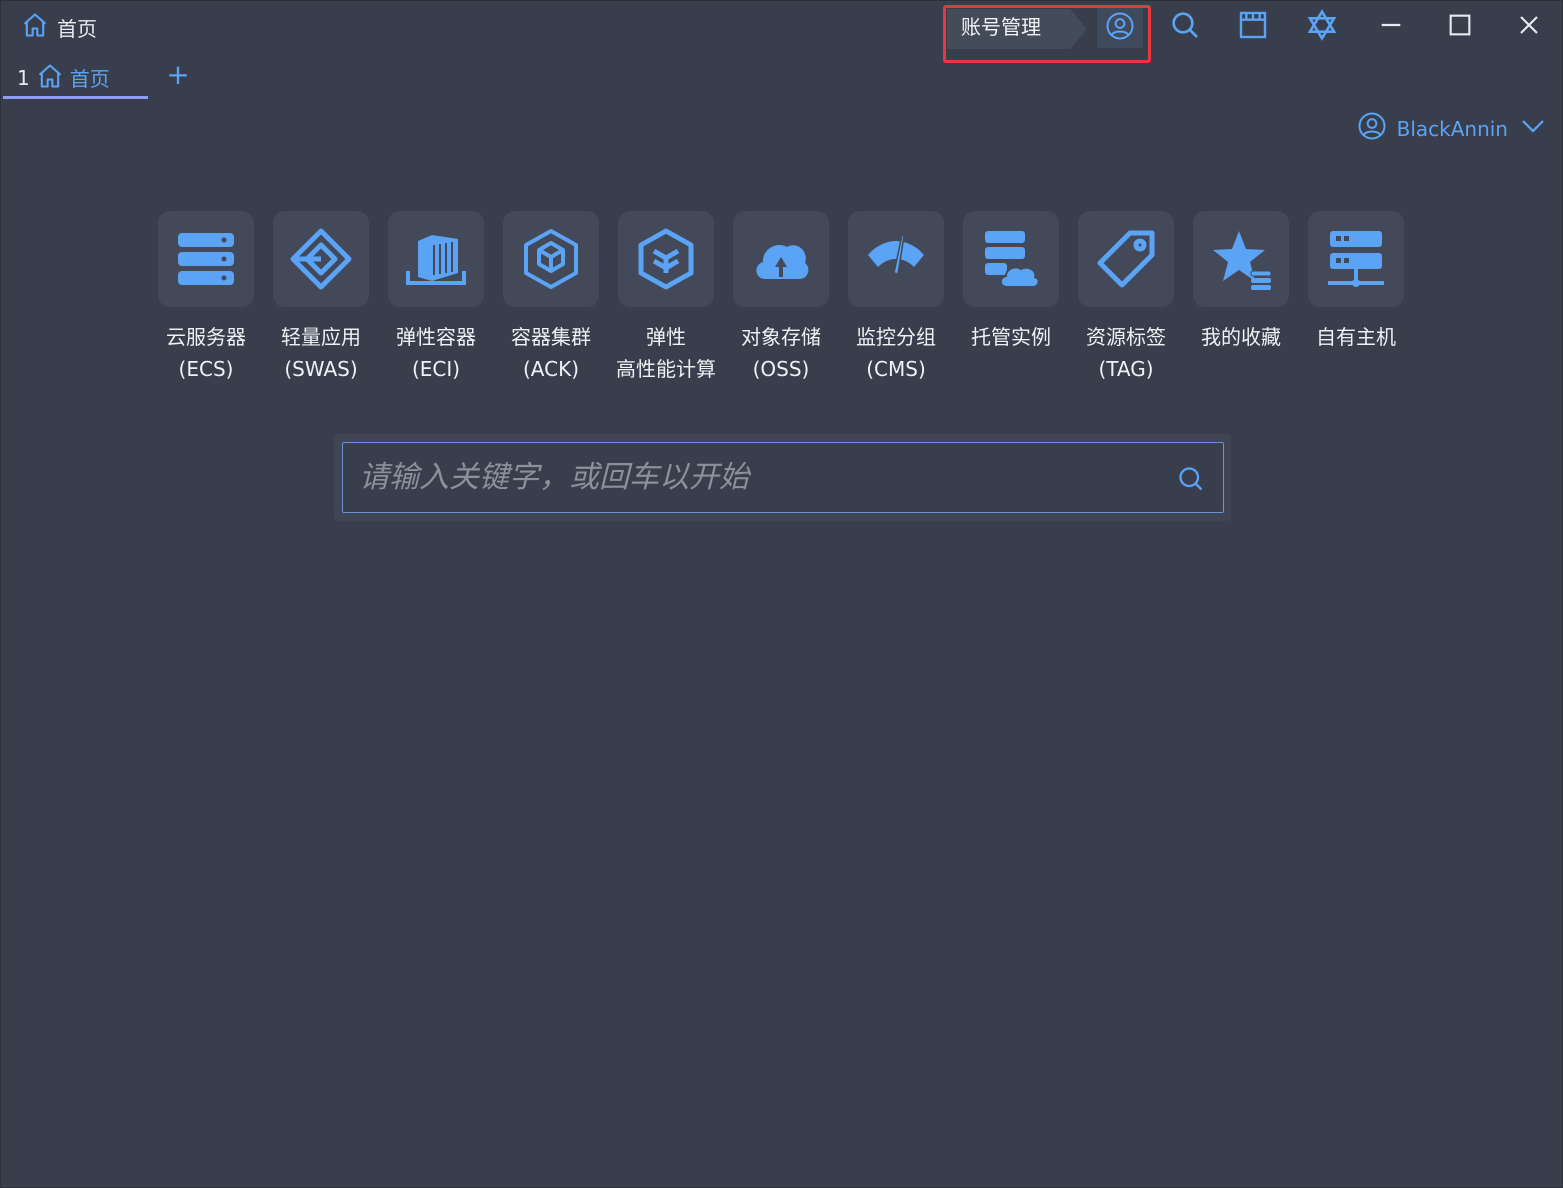 Image resolution: width=1563 pixels, height=1188 pixels. Describe the element at coordinates (1017, 29) in the screenshot. I see `account-tooltip-label: 账号管理` at that location.